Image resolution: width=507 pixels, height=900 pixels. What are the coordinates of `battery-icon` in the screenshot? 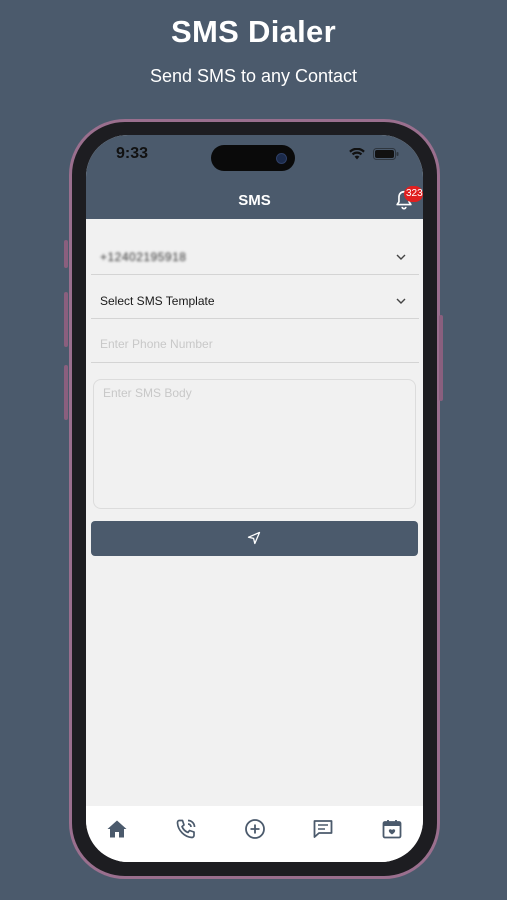 It's located at (386, 154).